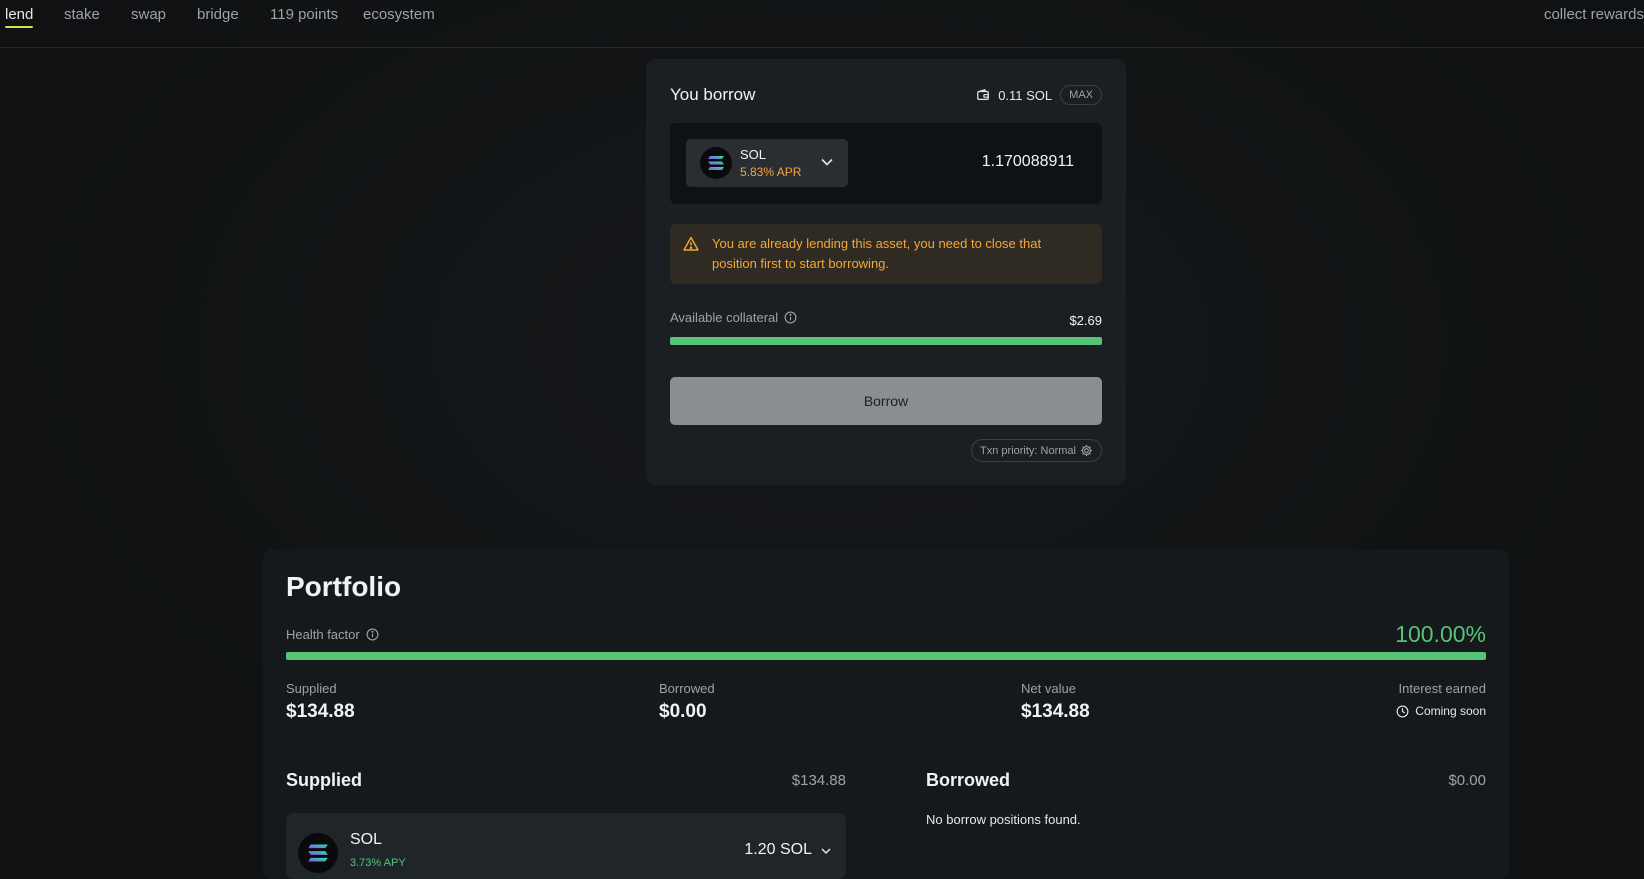  What do you see at coordinates (82, 14) in the screenshot?
I see `nav-stake: stake` at bounding box center [82, 14].